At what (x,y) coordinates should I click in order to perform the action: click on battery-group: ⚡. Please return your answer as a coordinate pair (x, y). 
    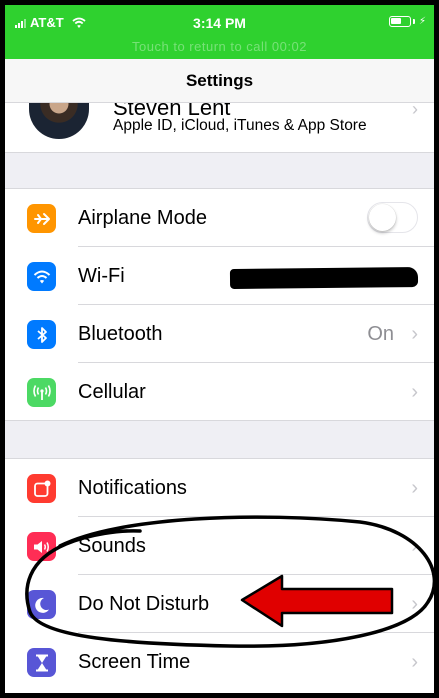
    Looking at the image, I should click on (407, 21).